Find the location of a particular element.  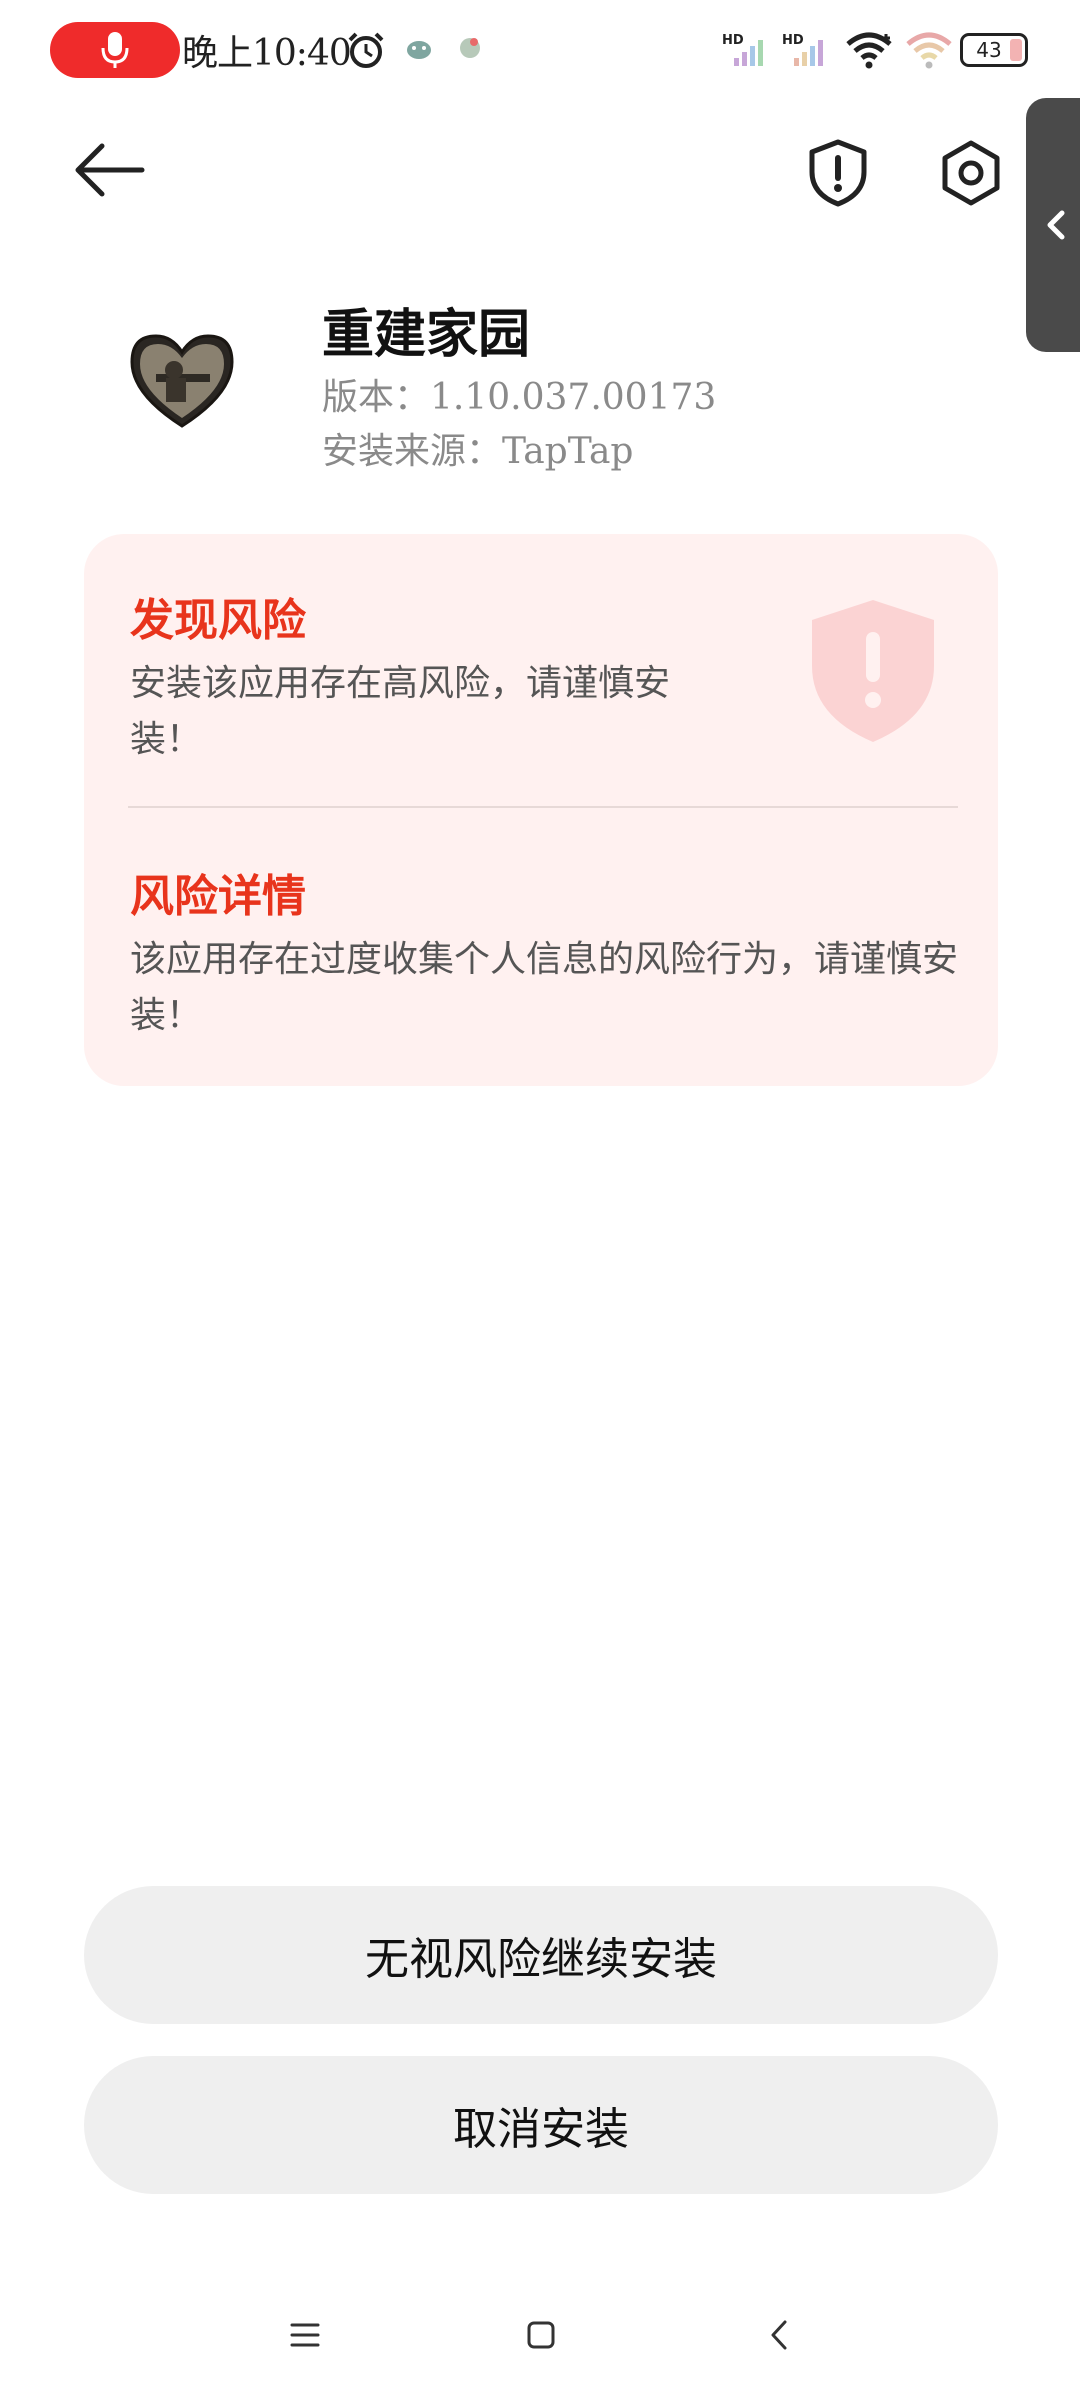

home-icon is located at coordinates (541, 2335).